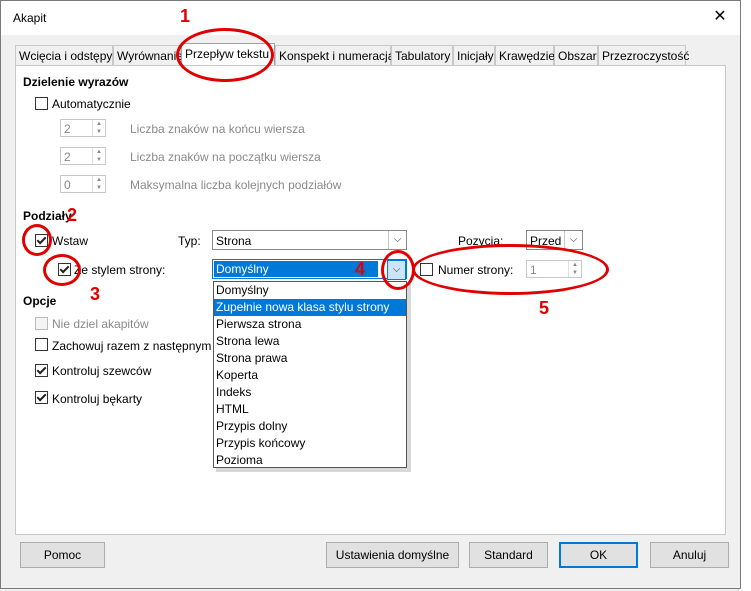  What do you see at coordinates (392, 555) in the screenshot?
I see `reset-button: Ustawienia domyślne` at bounding box center [392, 555].